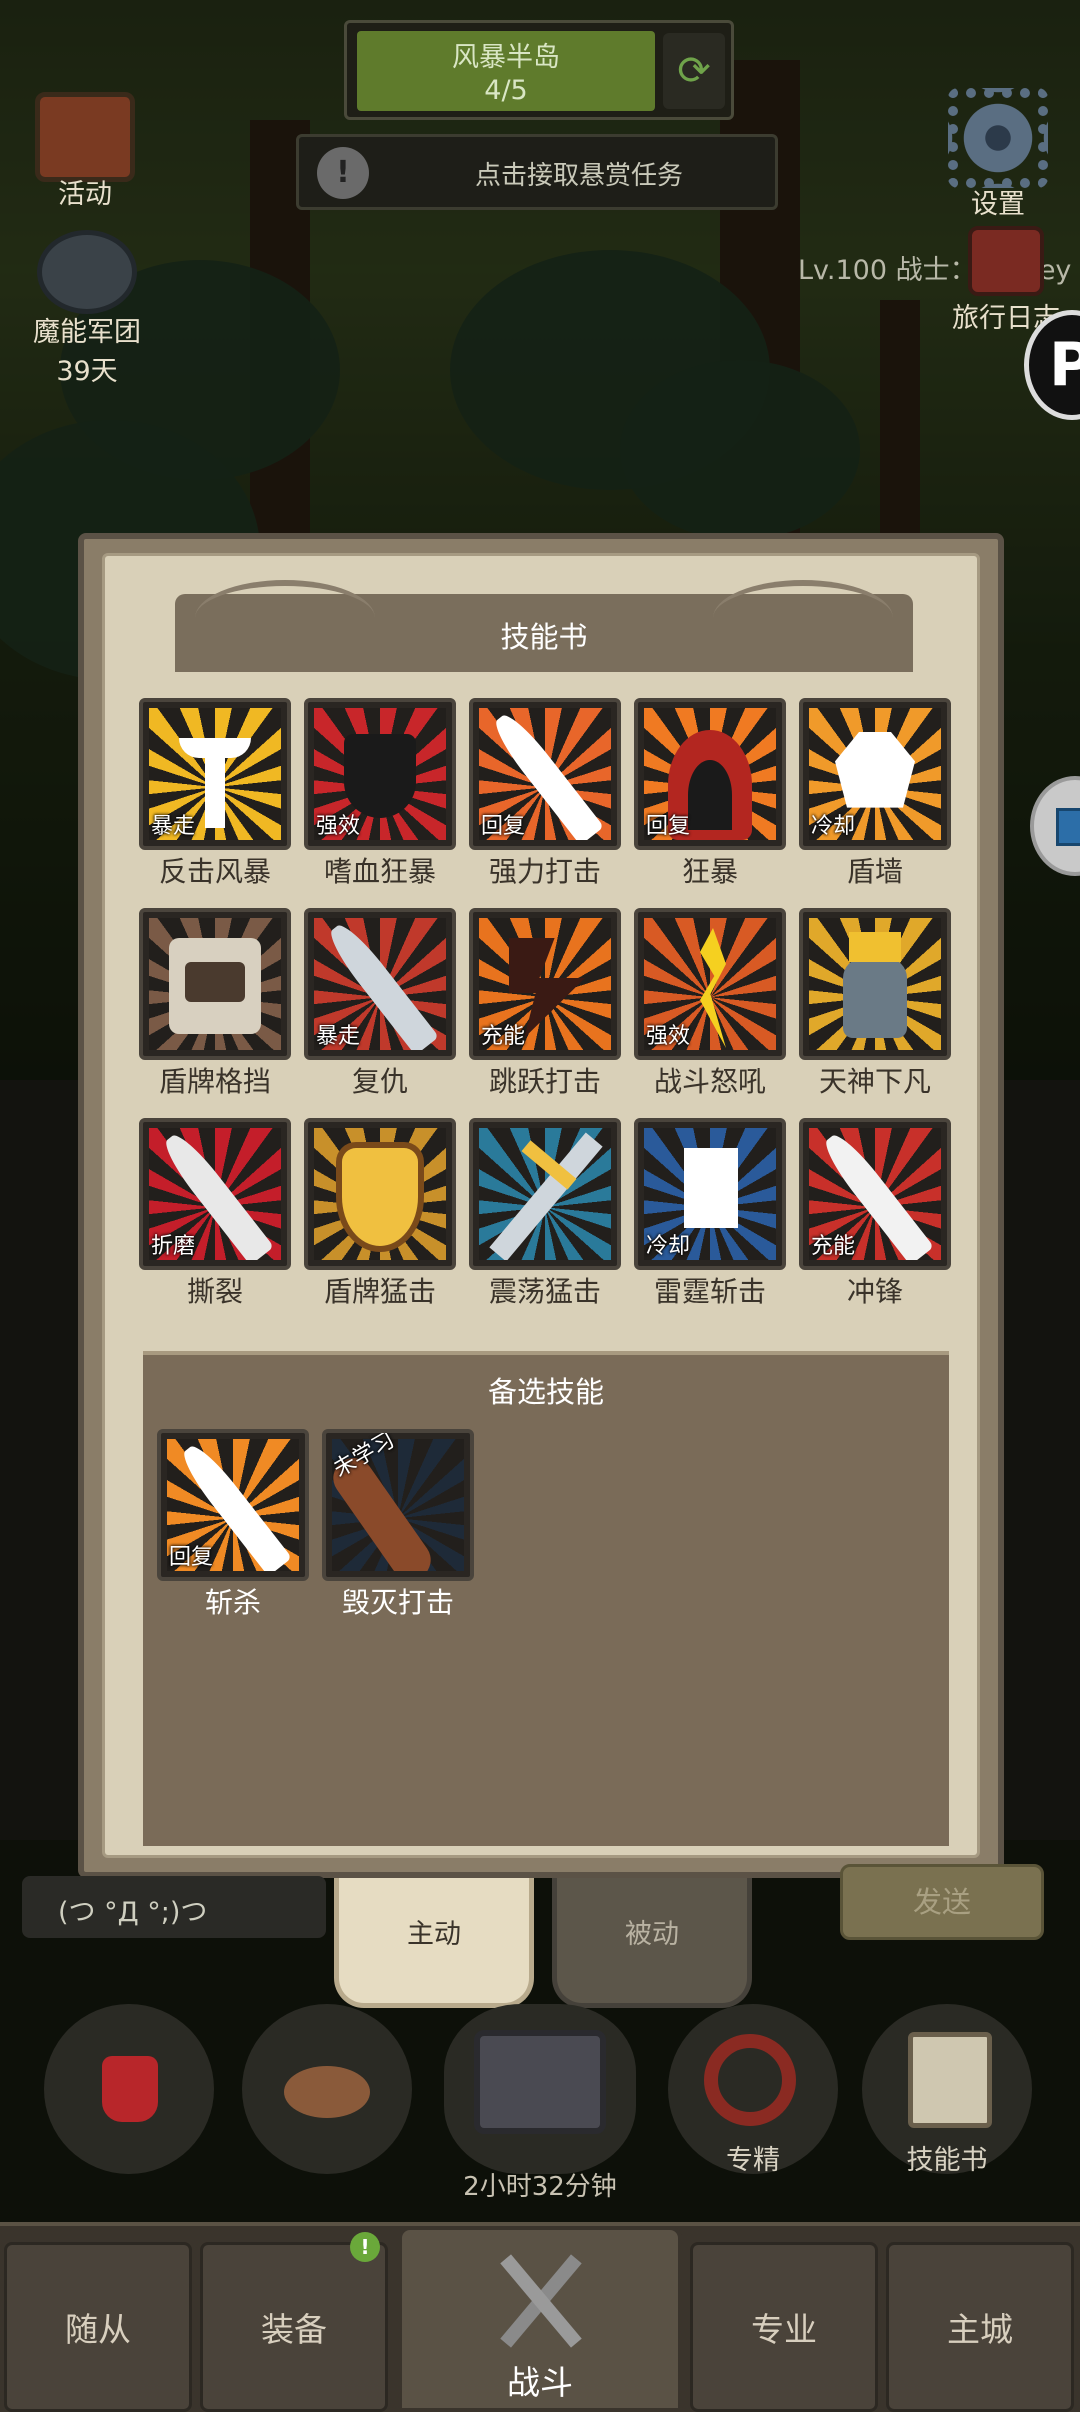 This screenshot has width=1080, height=2412. Describe the element at coordinates (784, 2327) in the screenshot. I see `nav-profession: 专业` at that location.